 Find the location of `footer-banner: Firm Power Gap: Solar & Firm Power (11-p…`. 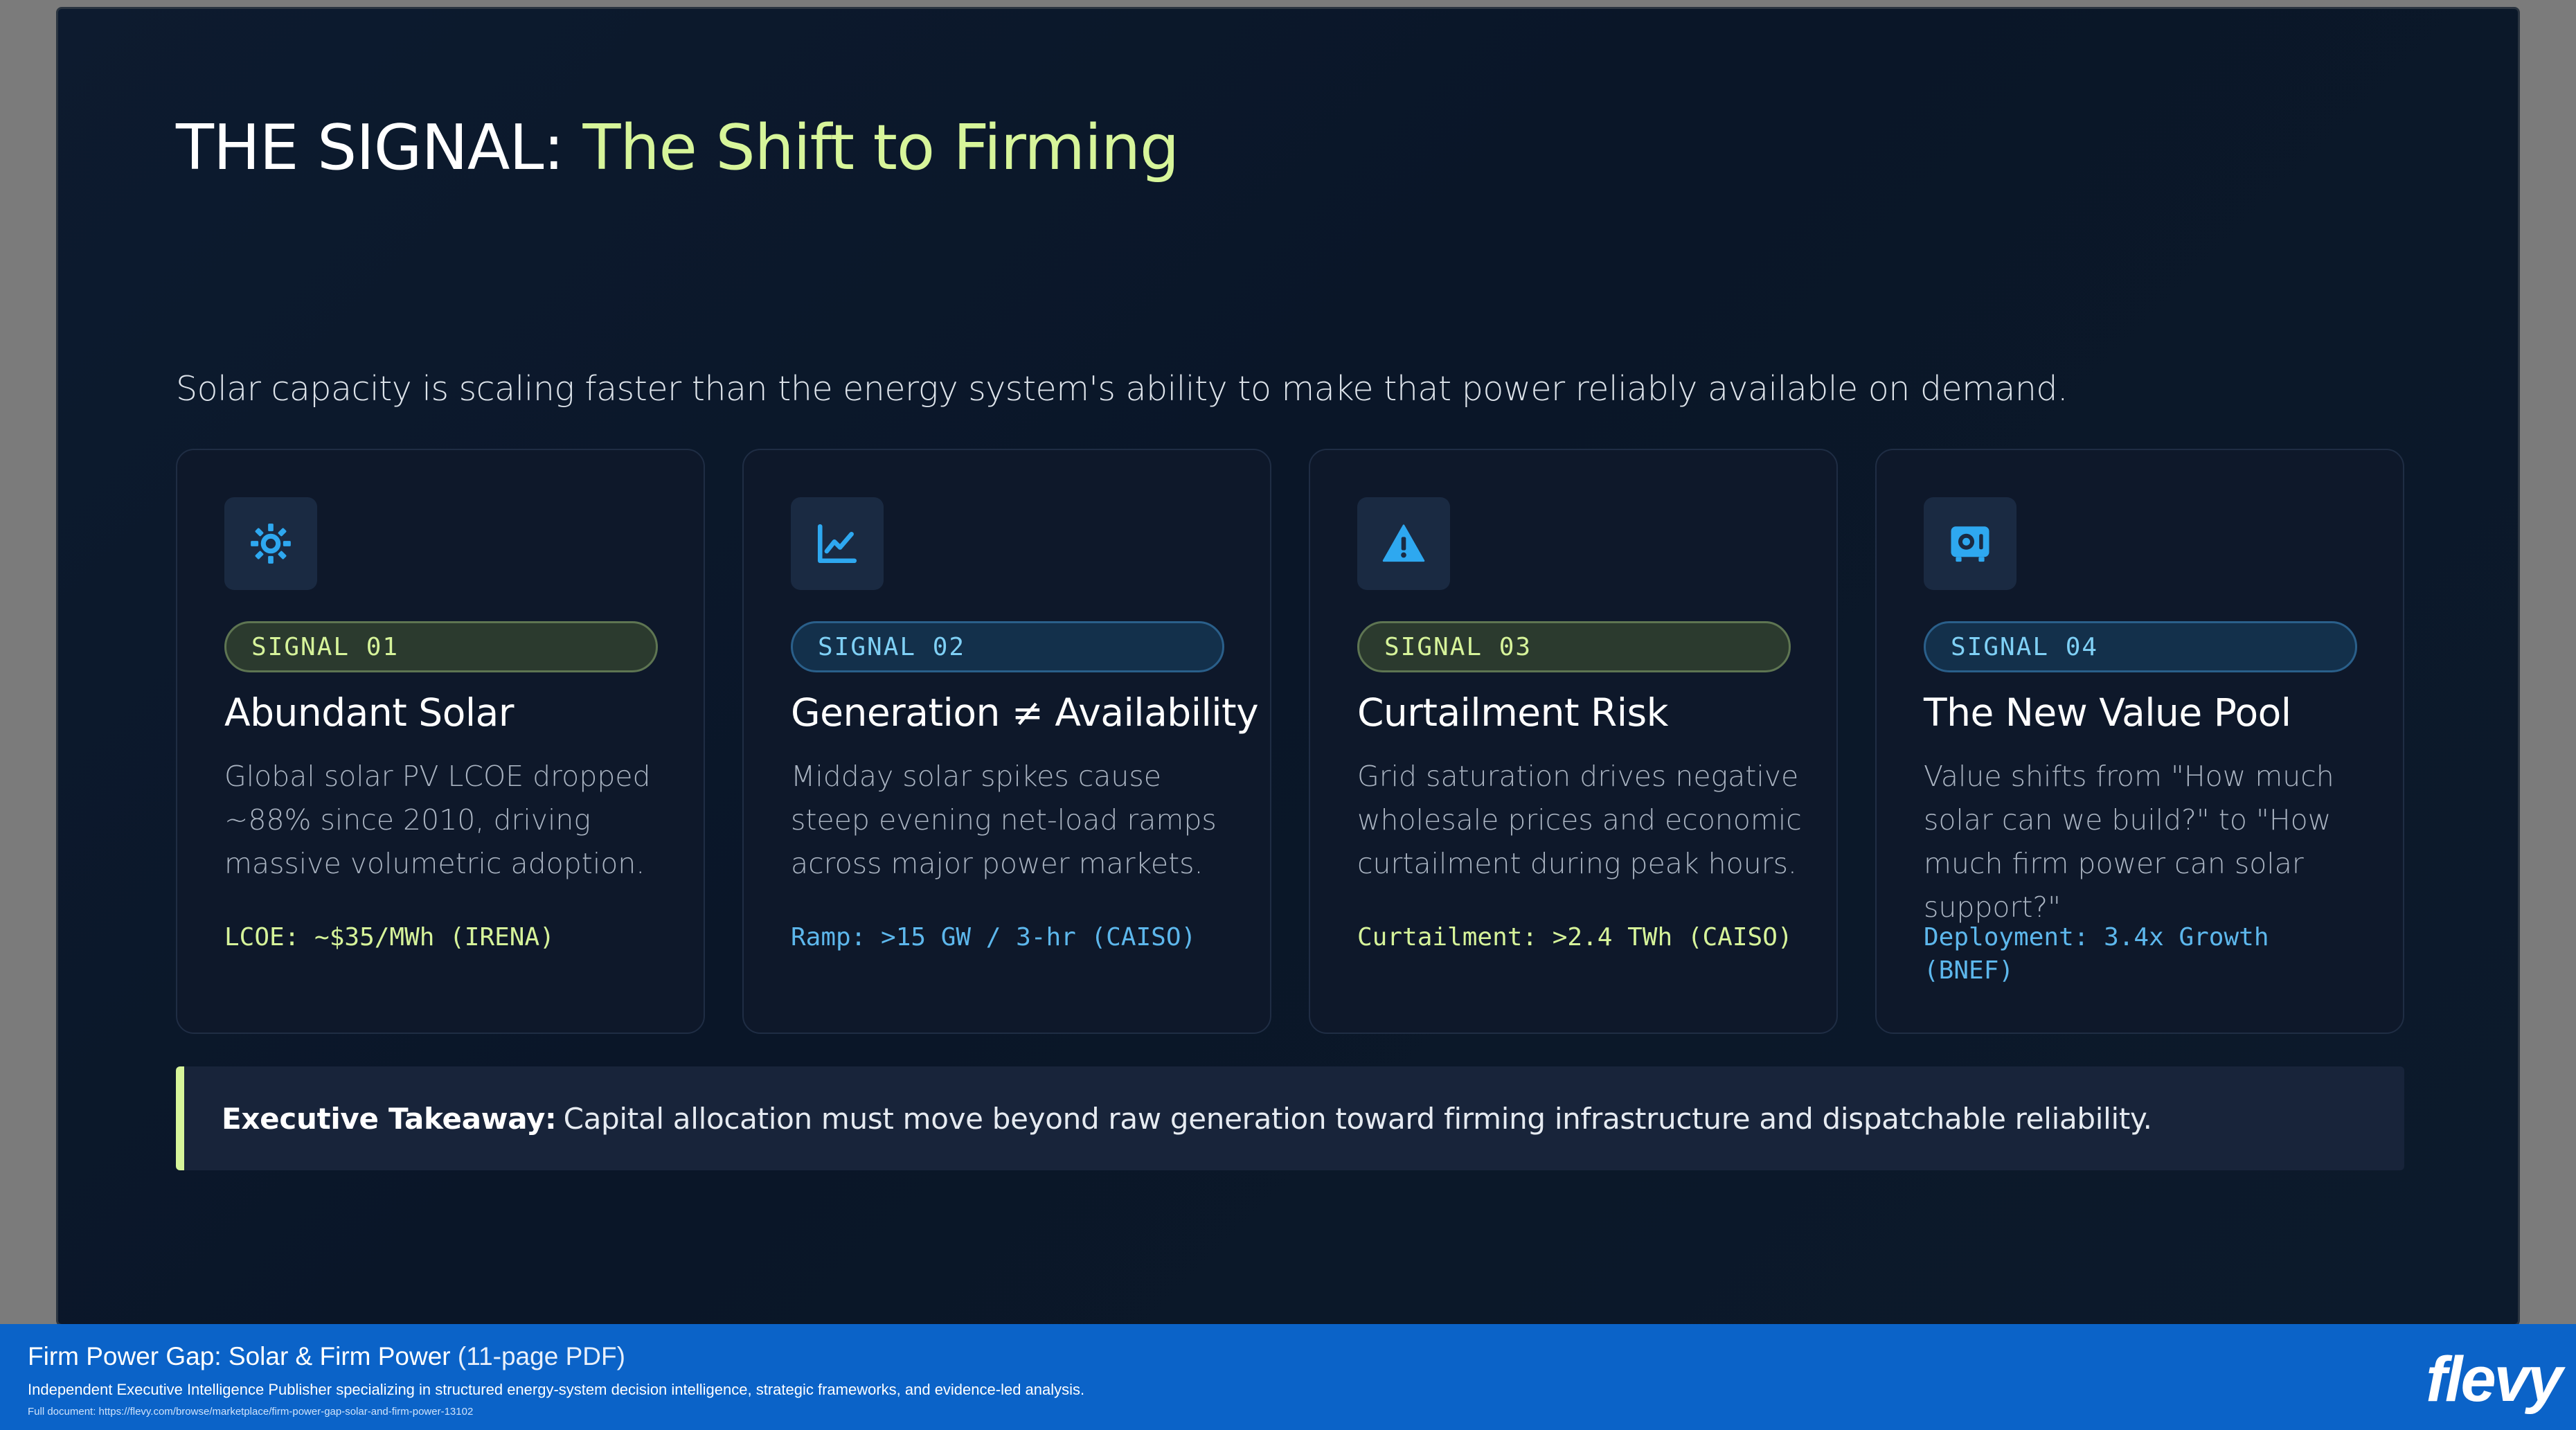

footer-banner: Firm Power Gap: Solar & Firm Power (11-p… is located at coordinates (1288, 1377).